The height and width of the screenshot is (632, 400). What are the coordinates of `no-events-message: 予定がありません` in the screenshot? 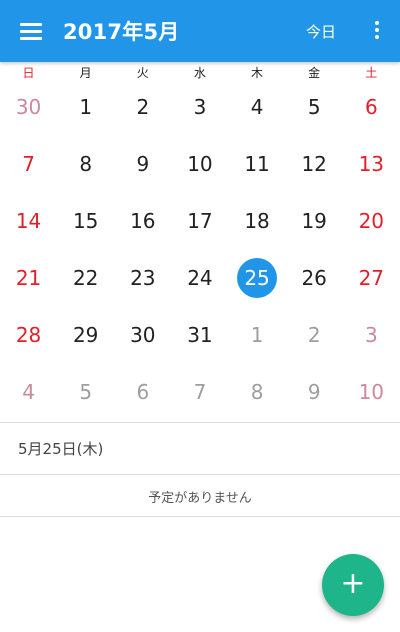 It's located at (200, 498).